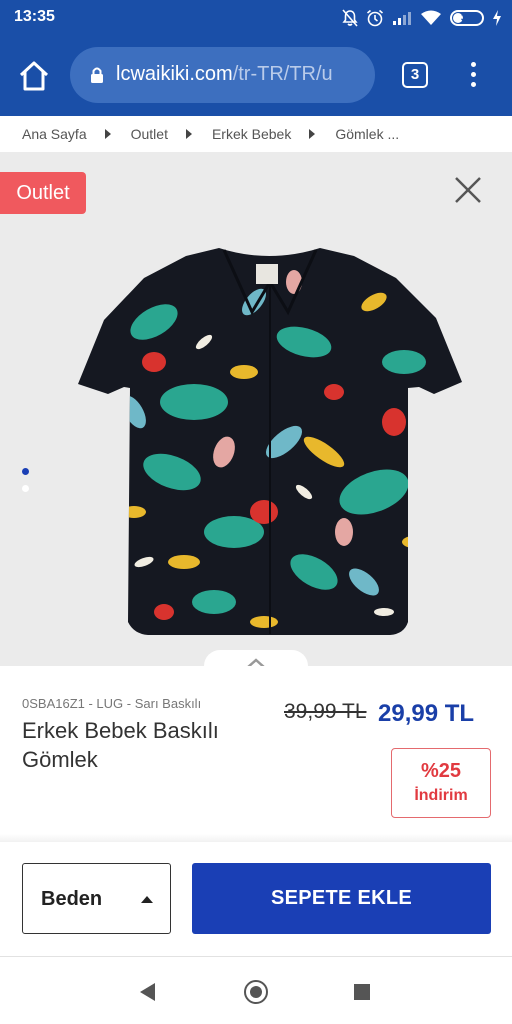 The height and width of the screenshot is (1024, 512). Describe the element at coordinates (174, 74) in the screenshot. I see `url-host: lcwaikiki.com` at that location.